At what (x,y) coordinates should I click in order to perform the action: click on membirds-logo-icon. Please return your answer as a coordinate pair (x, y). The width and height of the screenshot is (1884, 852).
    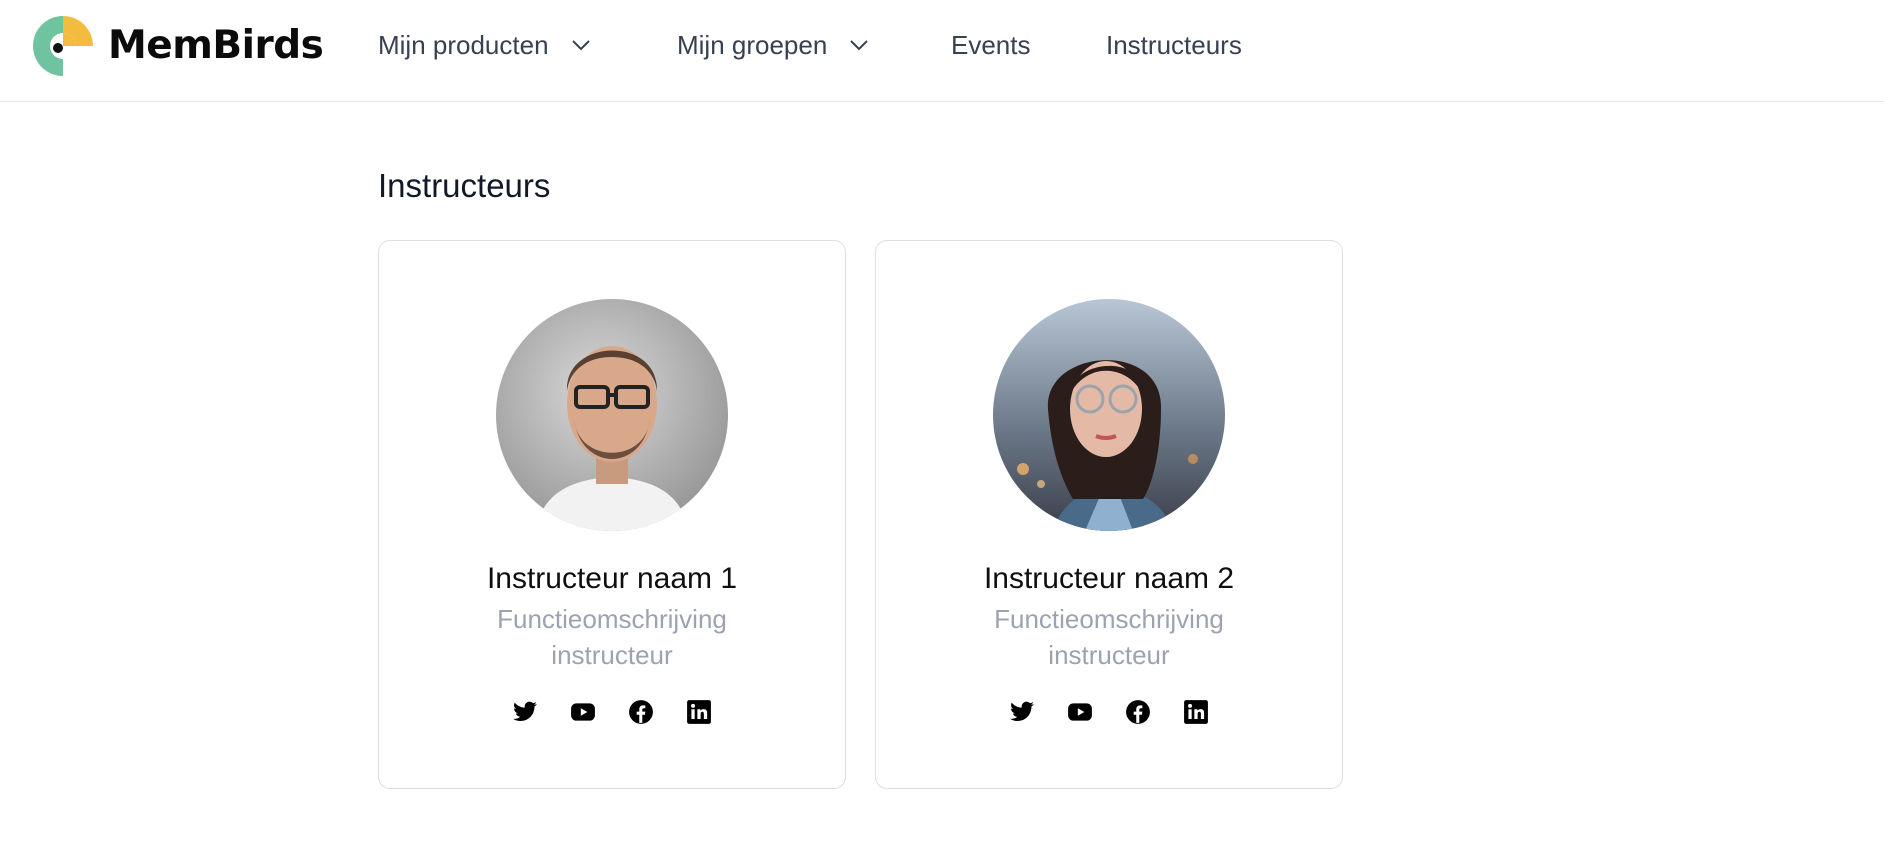
    Looking at the image, I should click on (63, 46).